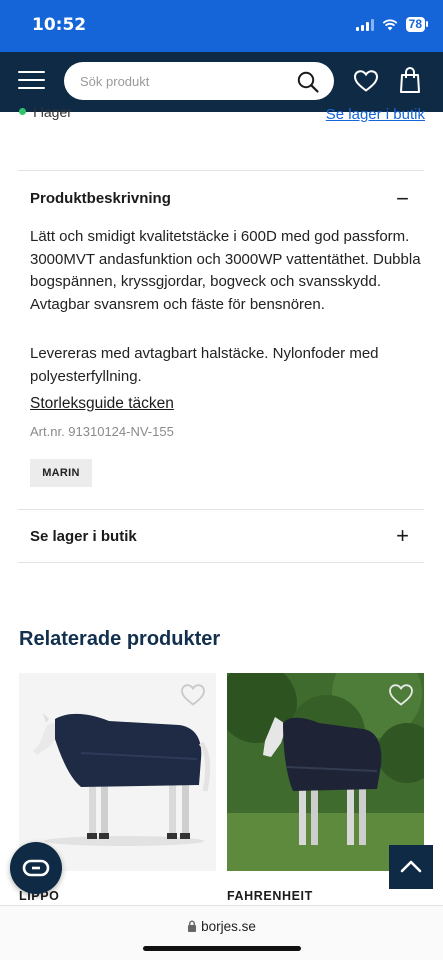 The height and width of the screenshot is (960, 443). Describe the element at coordinates (182, 81) in the screenshot. I see `search-input` at that location.